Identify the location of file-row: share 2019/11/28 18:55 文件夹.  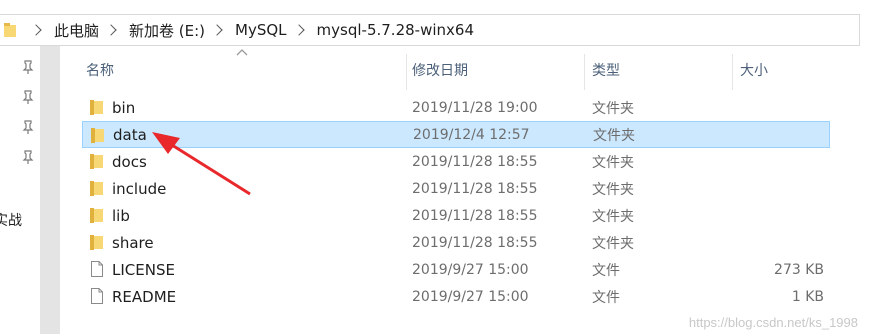
(456, 242).